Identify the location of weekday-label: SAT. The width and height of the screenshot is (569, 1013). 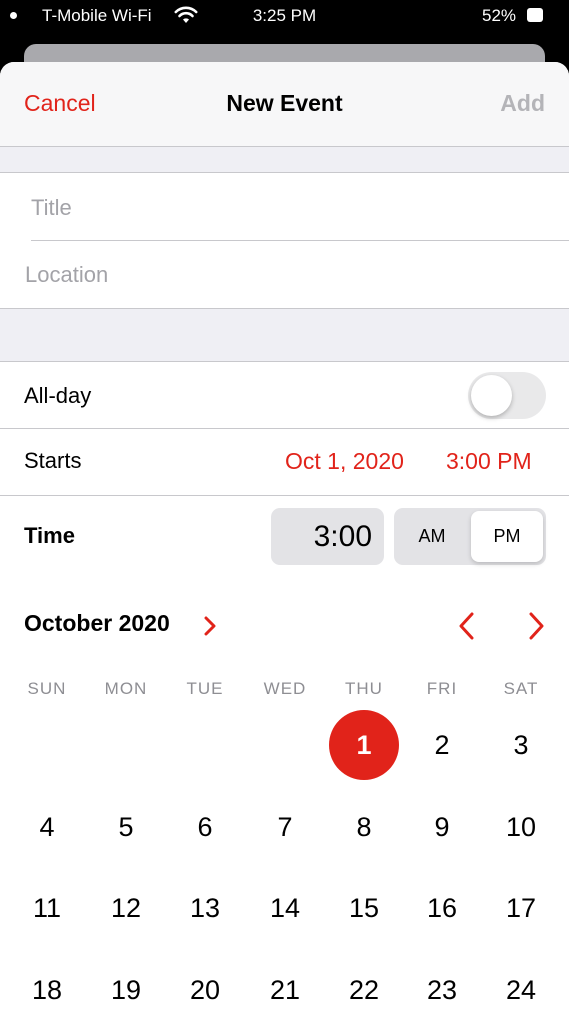
(521, 688).